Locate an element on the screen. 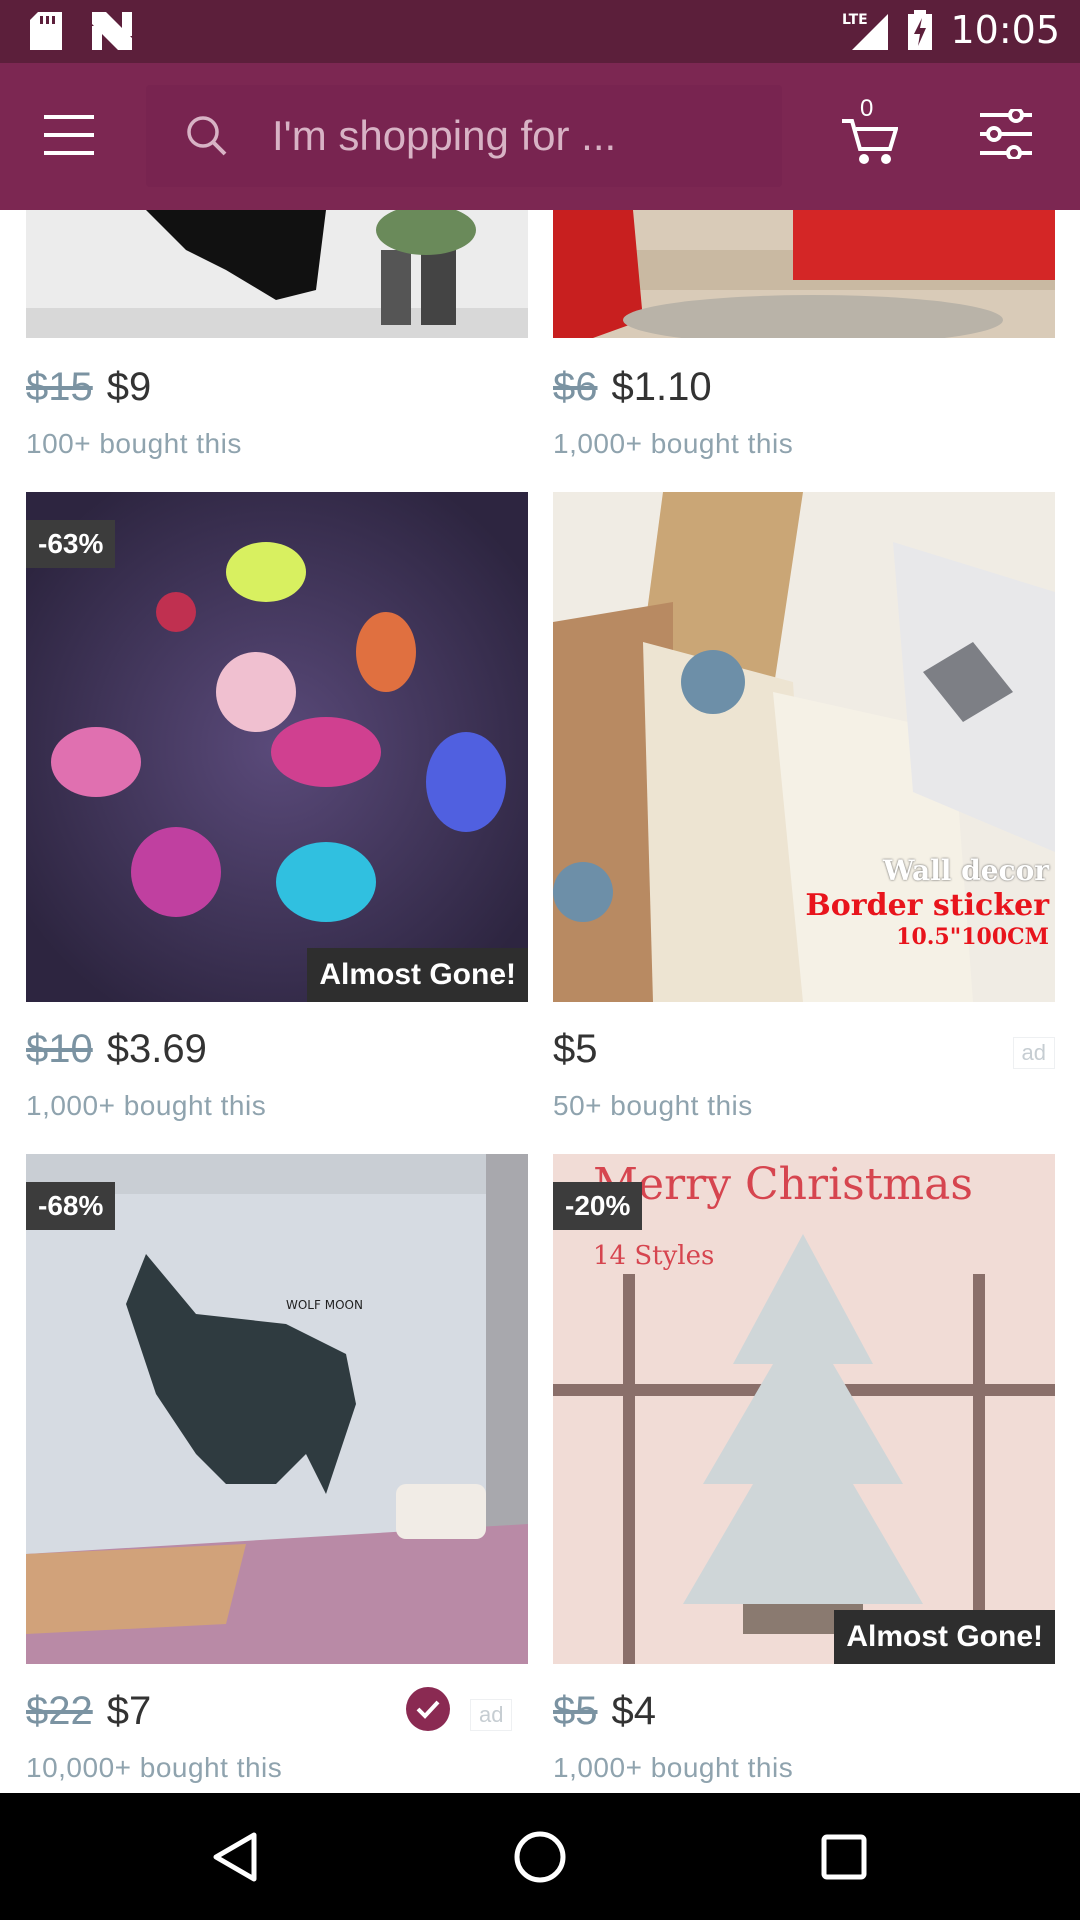  image-caption-line: WOLF MOON is located at coordinates (324, 1305).